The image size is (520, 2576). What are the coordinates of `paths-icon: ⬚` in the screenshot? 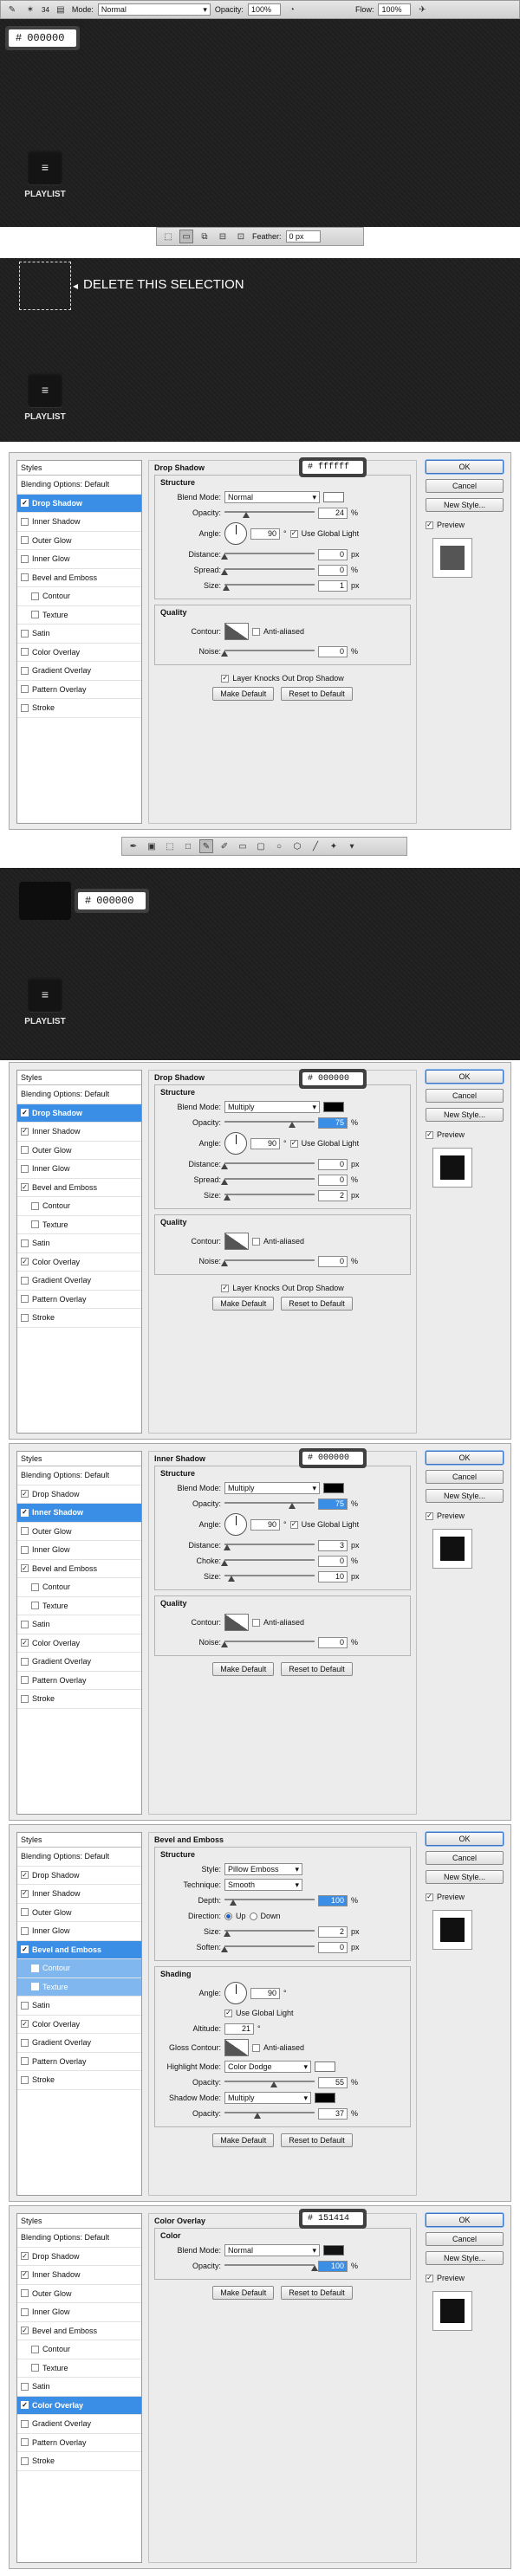 It's located at (170, 846).